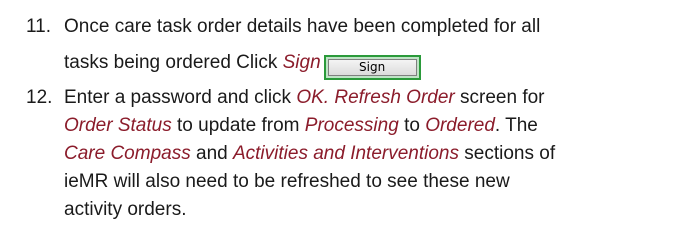 Image resolution: width=691 pixels, height=251 pixels. What do you see at coordinates (351, 125) in the screenshot?
I see `processing-emphasis: Processing` at bounding box center [351, 125].